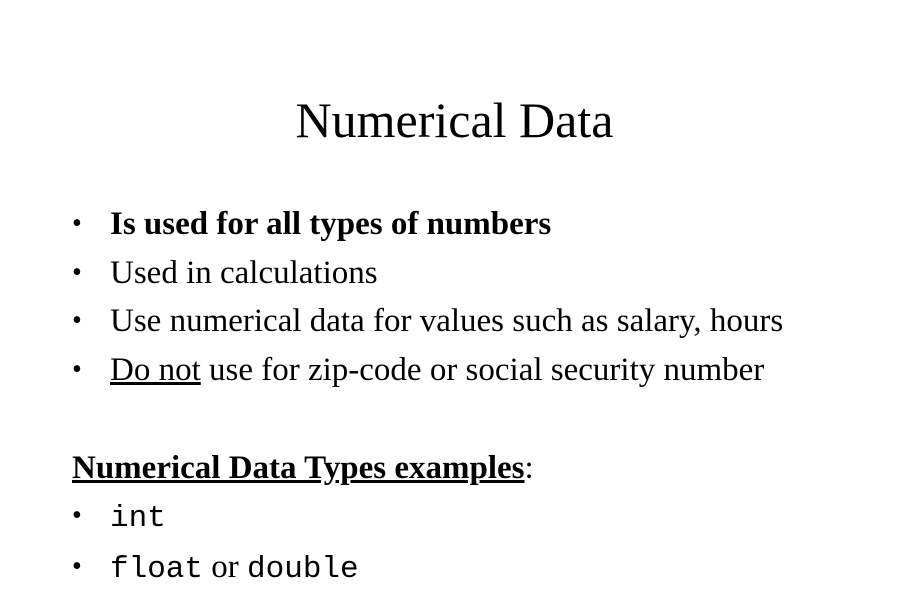  I want to click on list-item: • float or double, so click(215, 568).